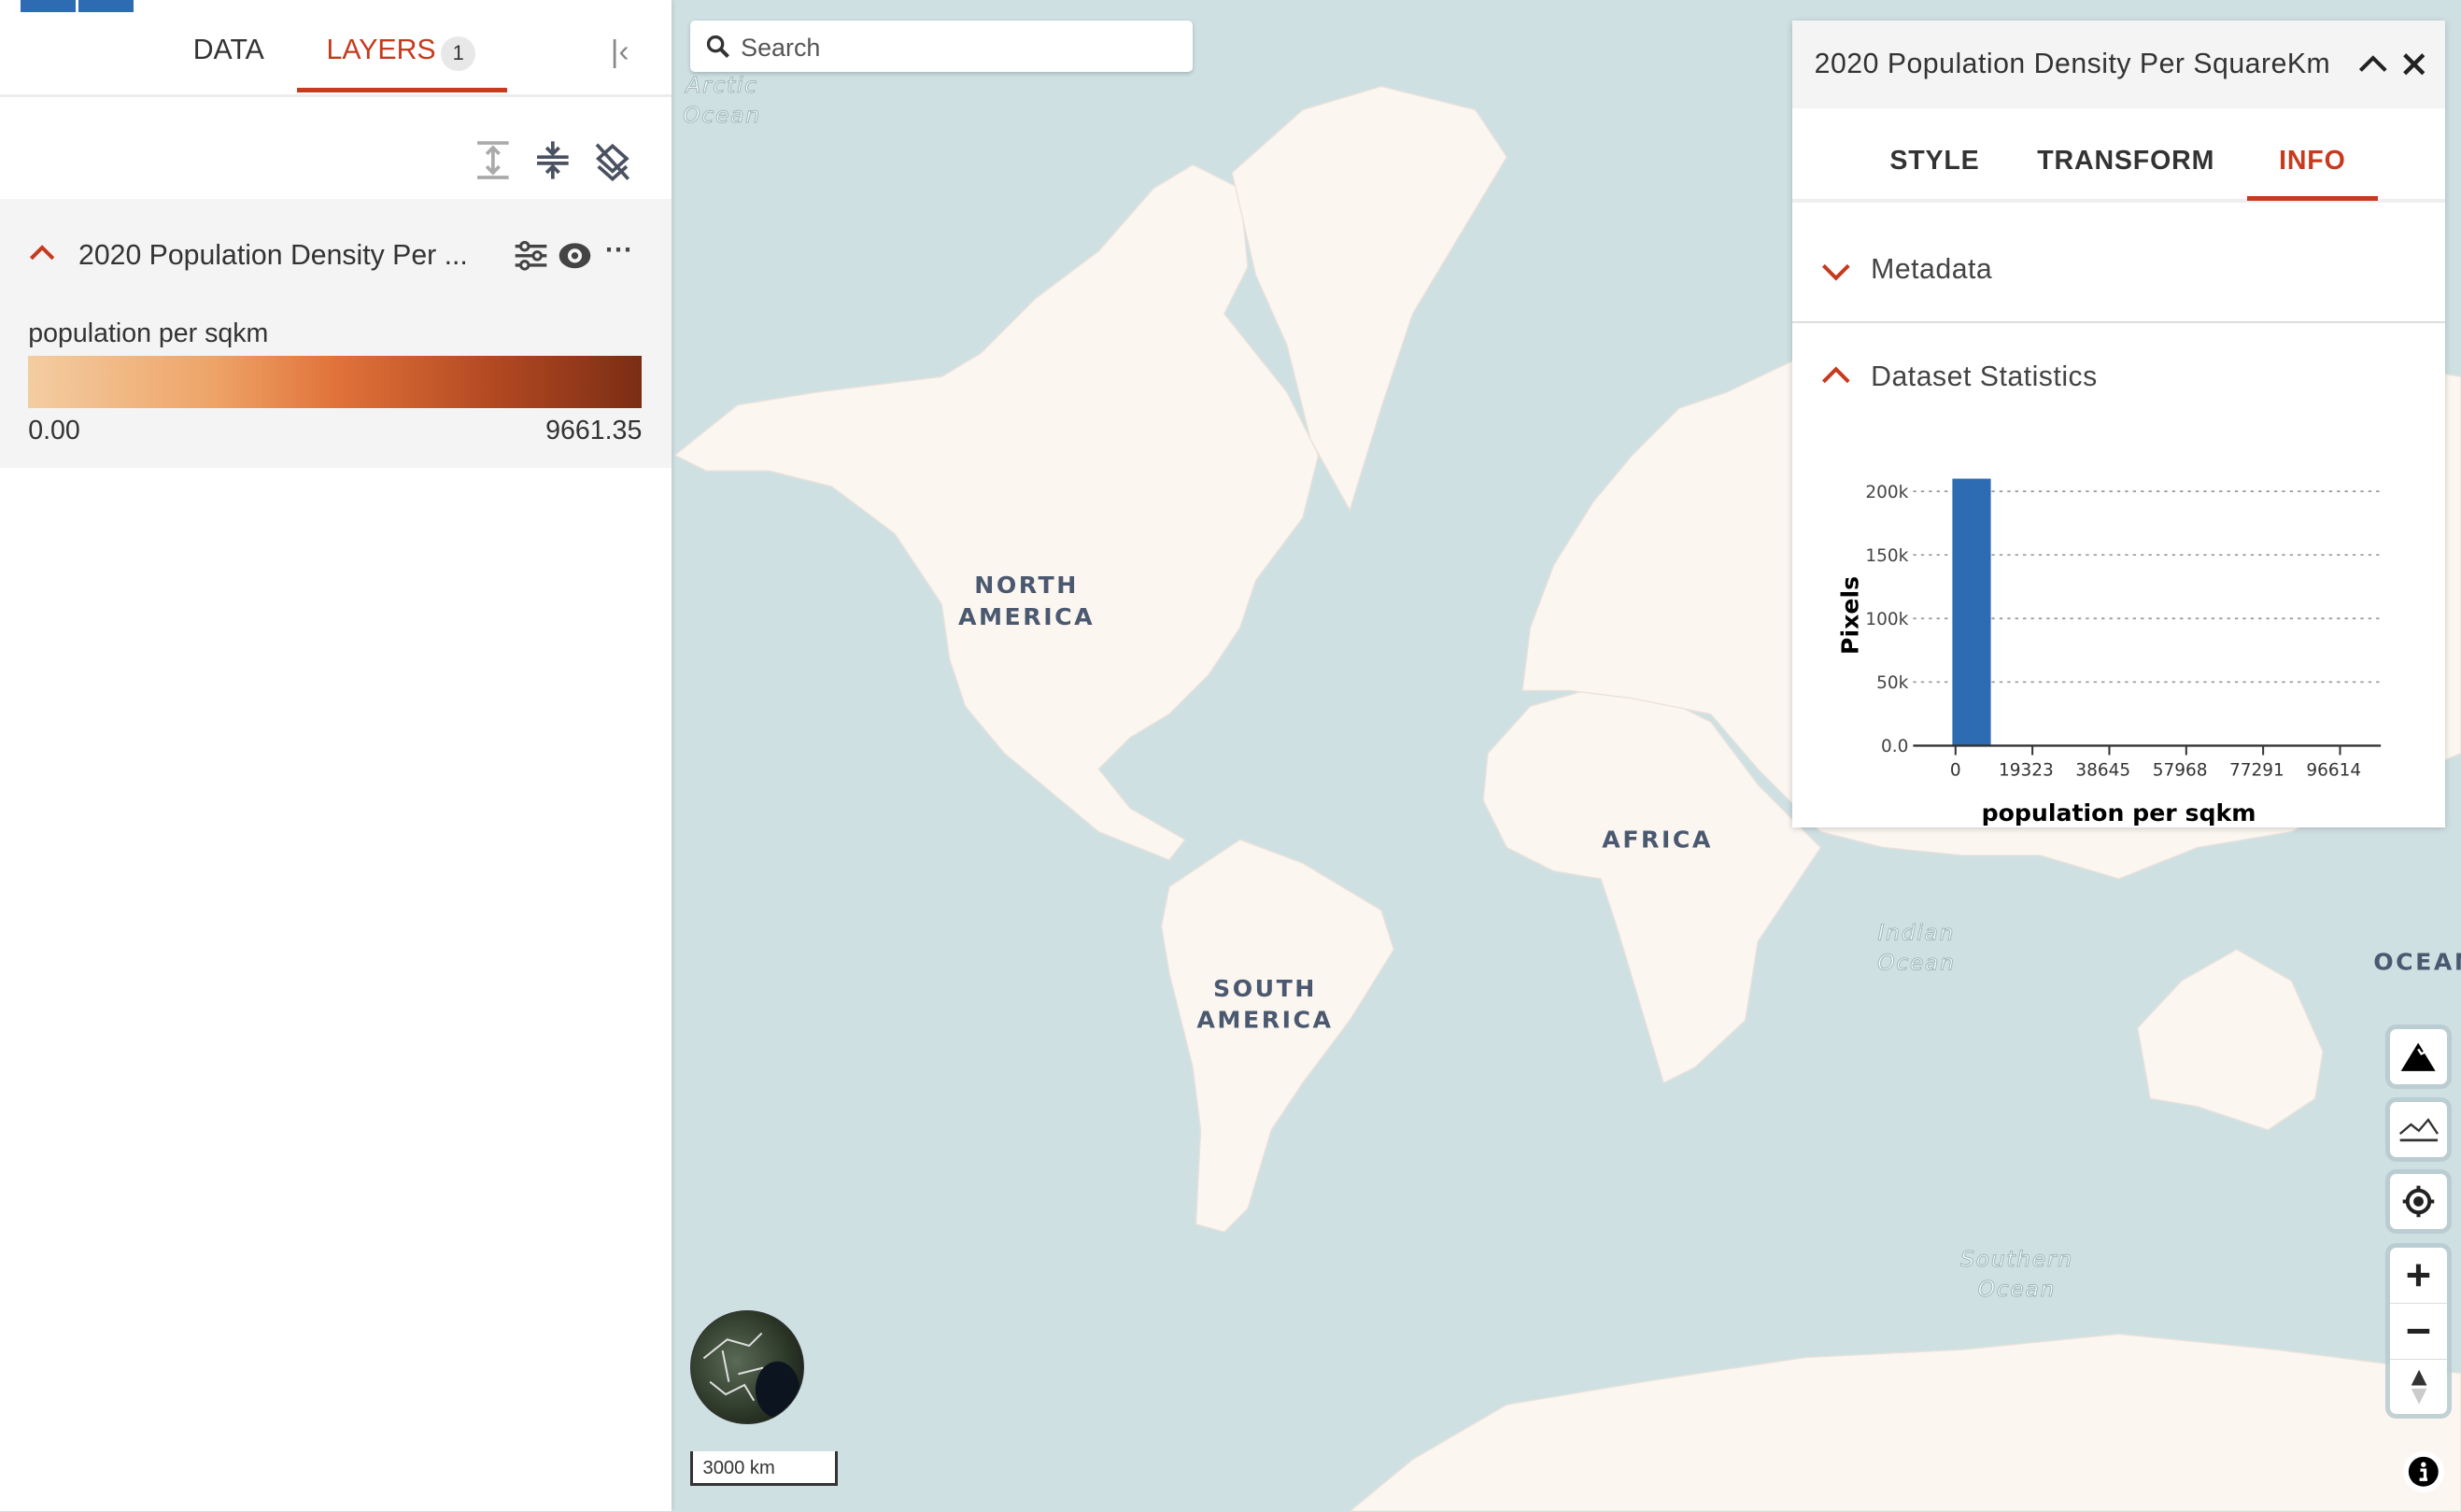 The image size is (2461, 1512). What do you see at coordinates (2334, 770) in the screenshot?
I see `x-tick-label: 96614` at bounding box center [2334, 770].